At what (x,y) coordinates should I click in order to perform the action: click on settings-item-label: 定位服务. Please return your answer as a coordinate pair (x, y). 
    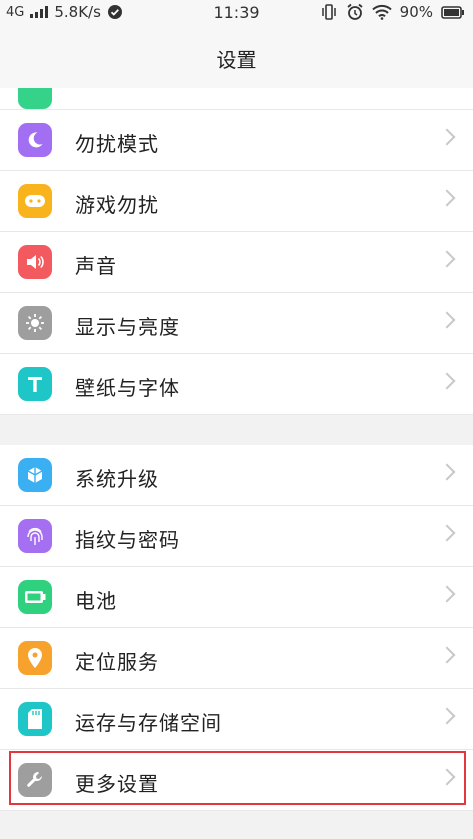
    Looking at the image, I should click on (117, 662).